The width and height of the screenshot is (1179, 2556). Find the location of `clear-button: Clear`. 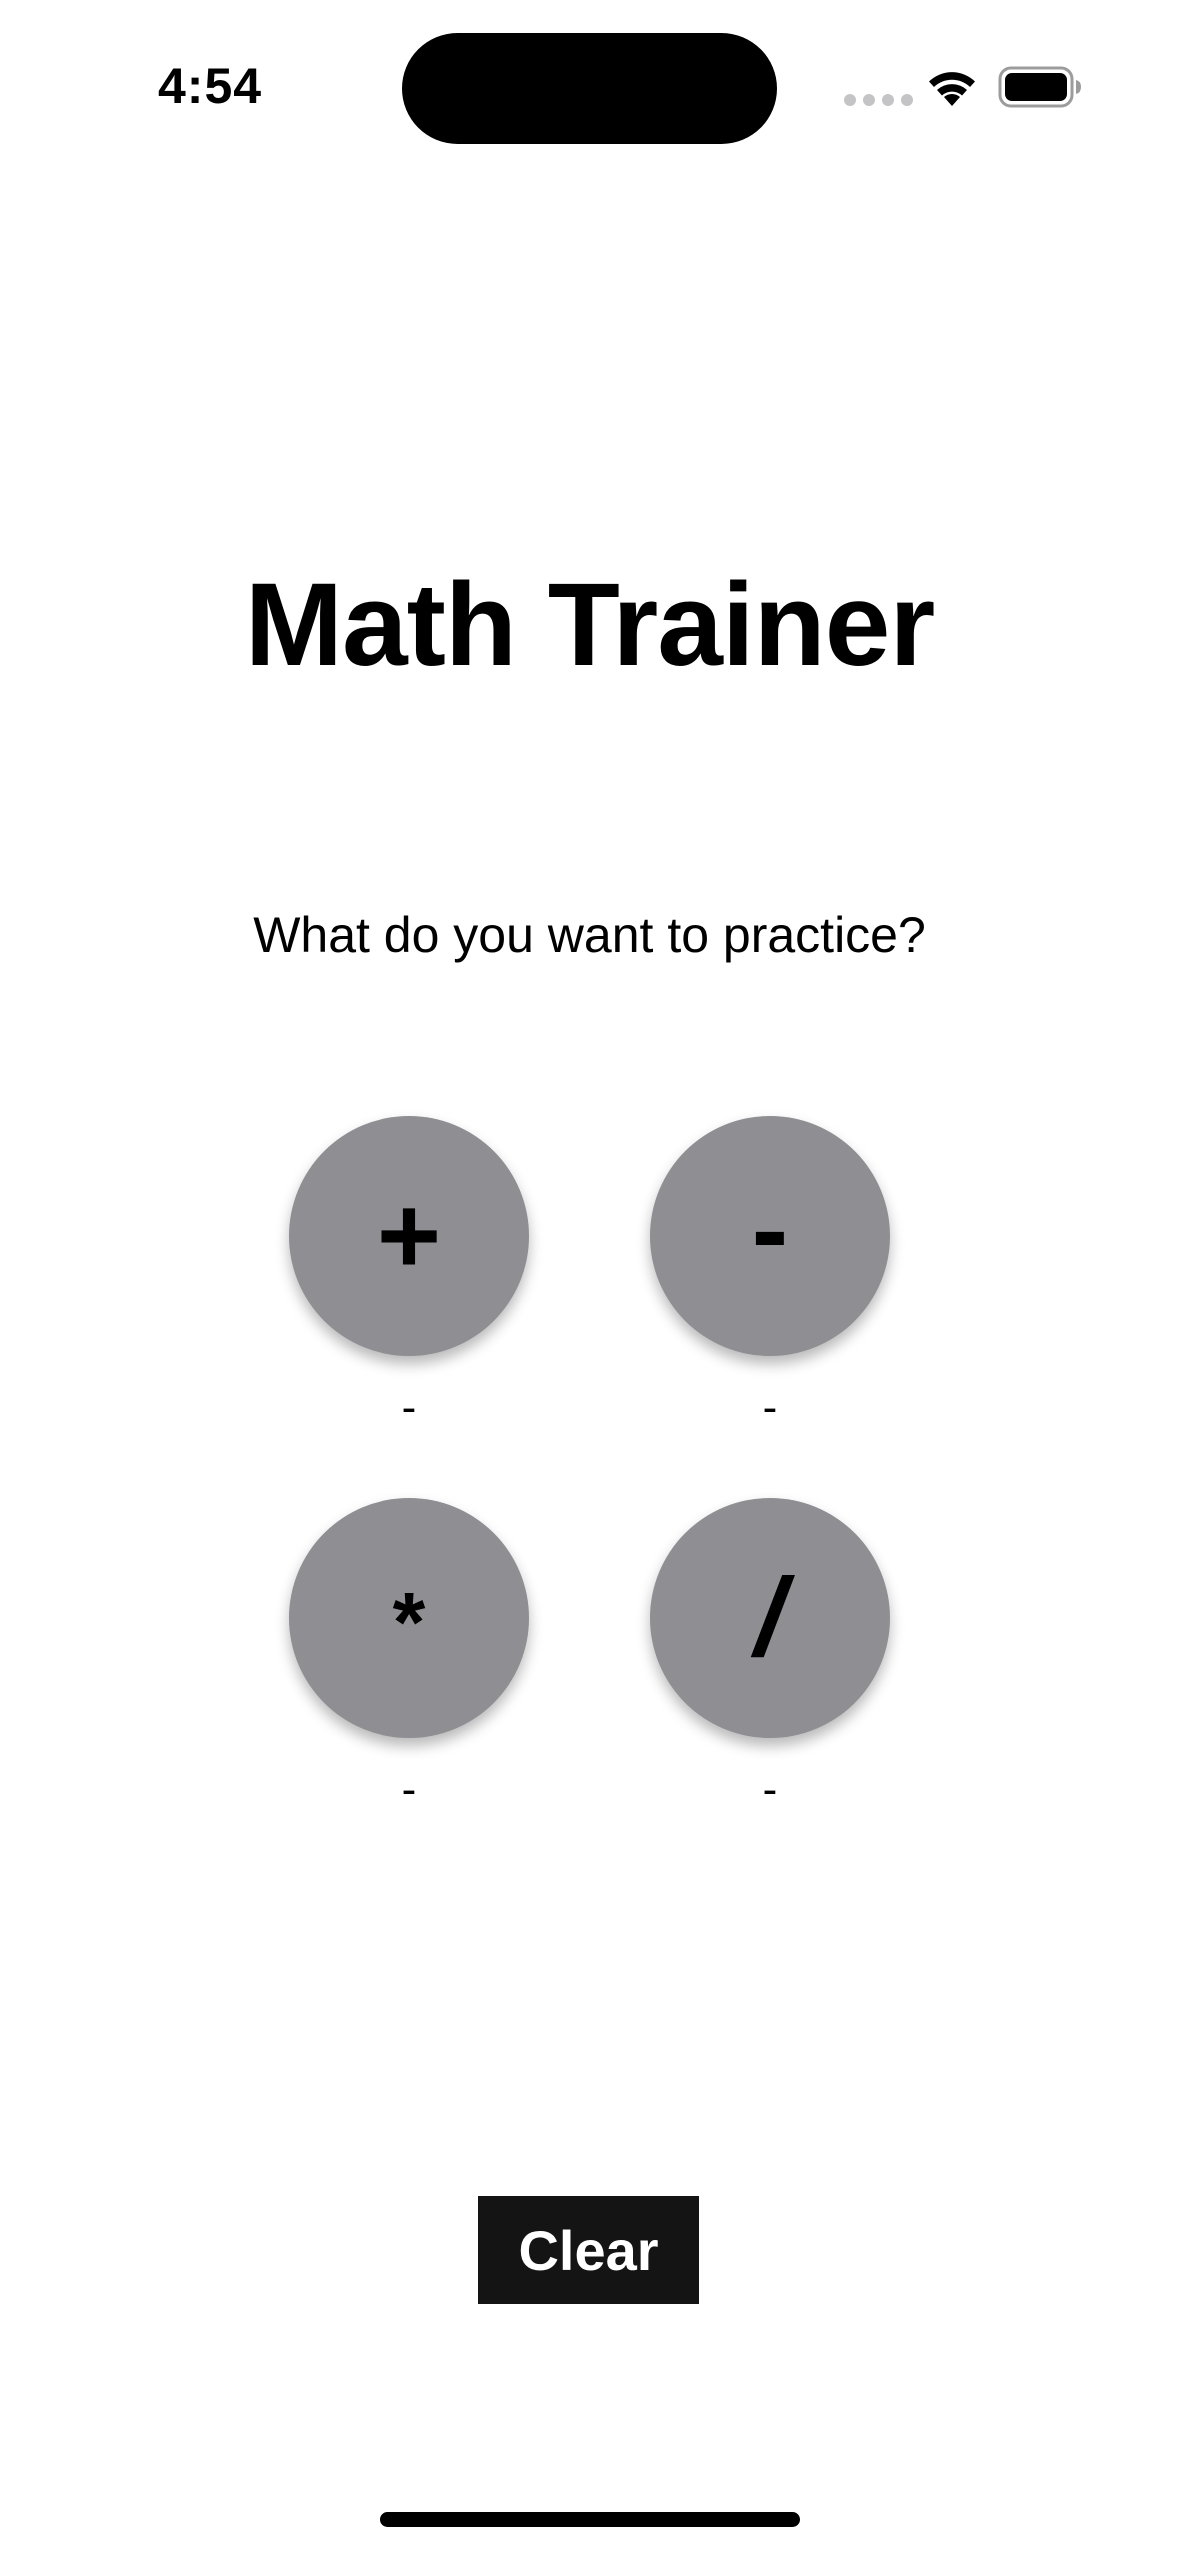

clear-button: Clear is located at coordinates (588, 2250).